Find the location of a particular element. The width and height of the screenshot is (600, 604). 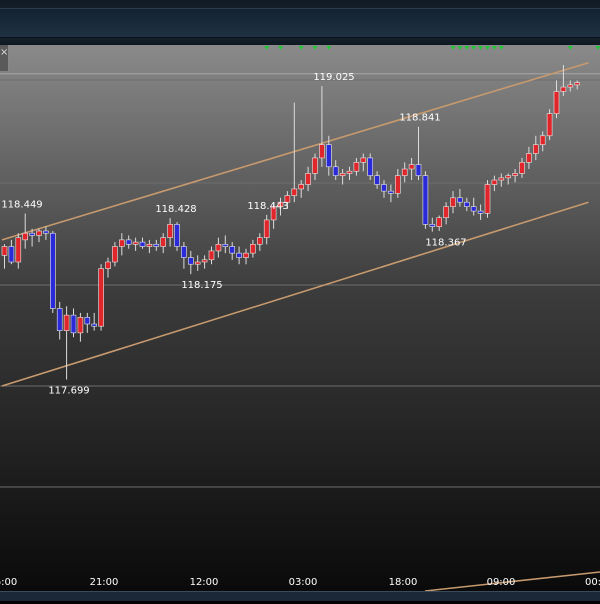

x-tick-label: 18:00 is located at coordinates (403, 582).